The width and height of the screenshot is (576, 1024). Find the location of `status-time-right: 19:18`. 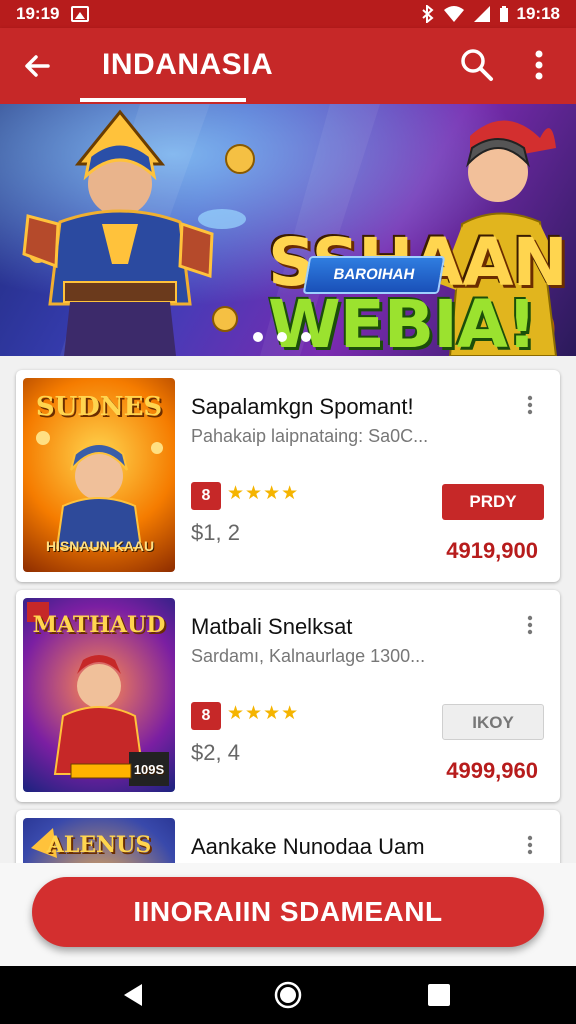

status-time-right: 19:18 is located at coordinates (538, 13).